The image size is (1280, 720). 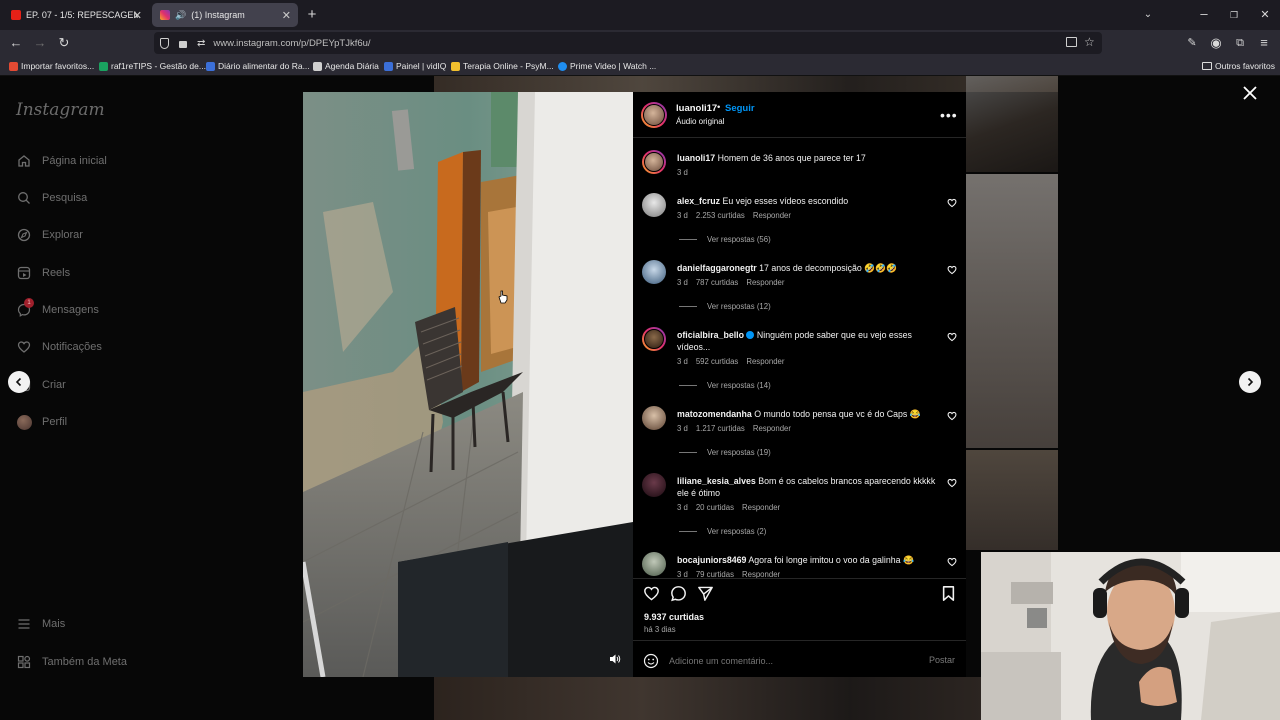 I want to click on next-post-button, so click(x=1250, y=382).